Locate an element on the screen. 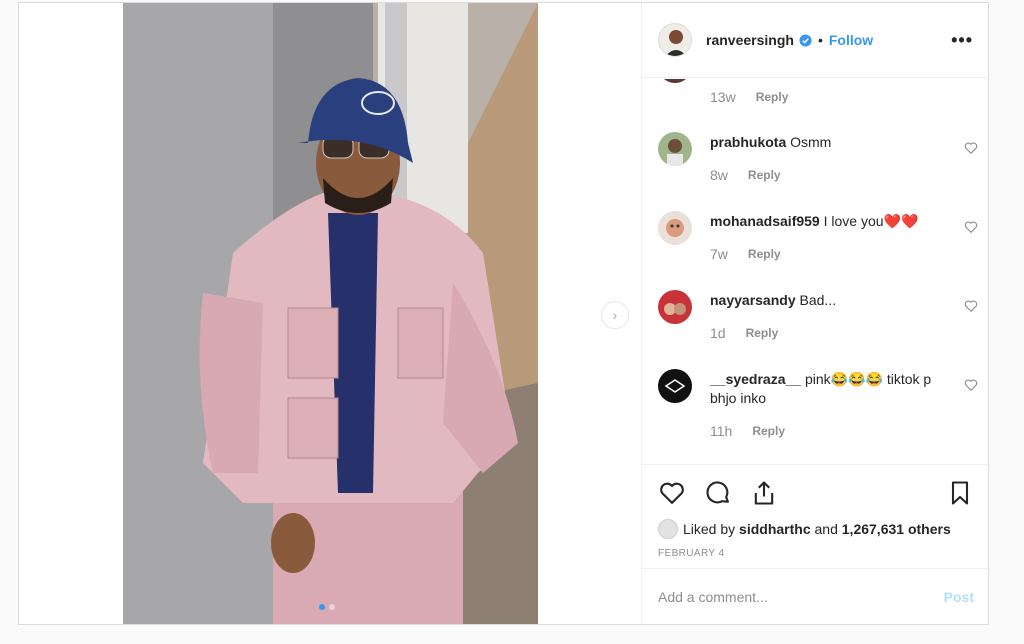 The height and width of the screenshot is (644, 1024). comment-text: prabhukota Osmm is located at coordinates (830, 142).